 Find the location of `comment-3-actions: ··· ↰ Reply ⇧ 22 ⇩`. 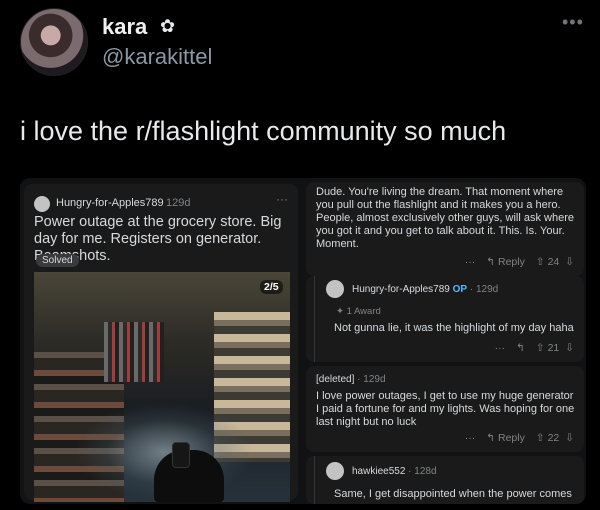

comment-3-actions: ··· ↰ Reply ⇧ 22 ⇩ is located at coordinates (515, 438).